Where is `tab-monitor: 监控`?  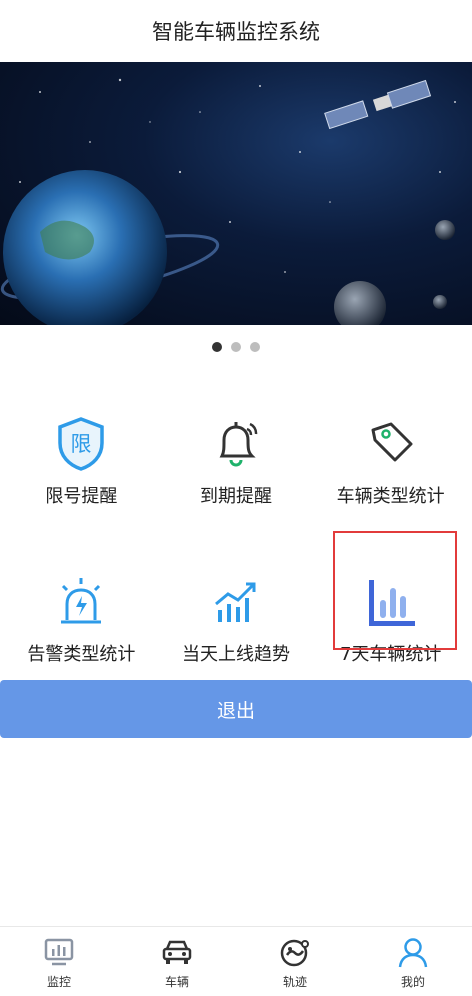
tab-monitor: 监控 is located at coordinates (59, 961).